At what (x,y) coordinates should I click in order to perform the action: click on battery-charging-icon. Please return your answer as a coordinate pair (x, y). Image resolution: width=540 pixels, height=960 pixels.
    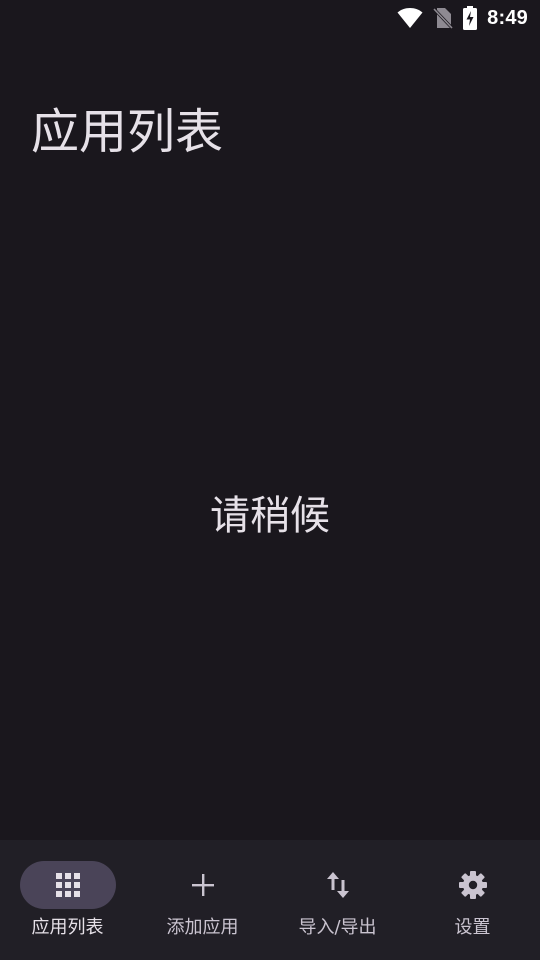
    Looking at the image, I should click on (470, 18).